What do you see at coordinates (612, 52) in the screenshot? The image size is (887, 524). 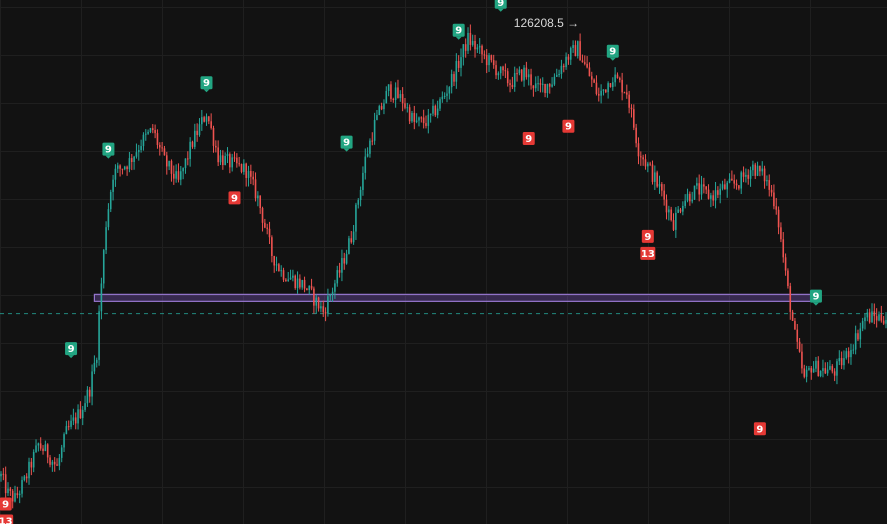 I see `sell-signal-marker: 9` at bounding box center [612, 52].